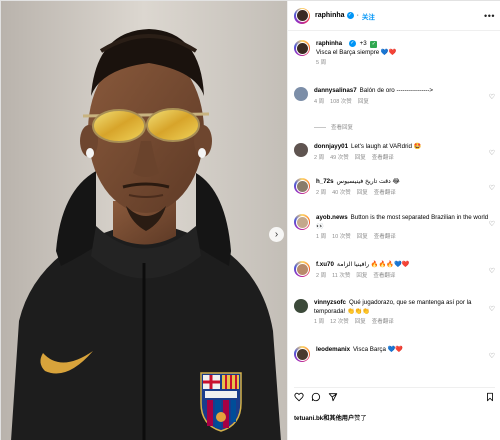 The width and height of the screenshot is (500, 440). Describe the element at coordinates (341, 193) in the screenshot. I see `comment-likes: 40 次赞` at that location.